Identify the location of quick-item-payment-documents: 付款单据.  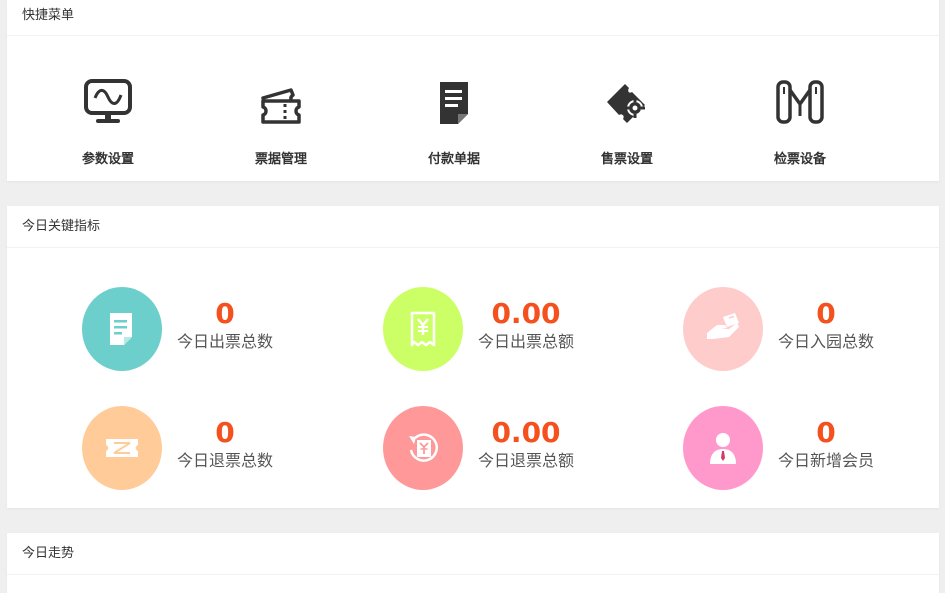
(454, 121).